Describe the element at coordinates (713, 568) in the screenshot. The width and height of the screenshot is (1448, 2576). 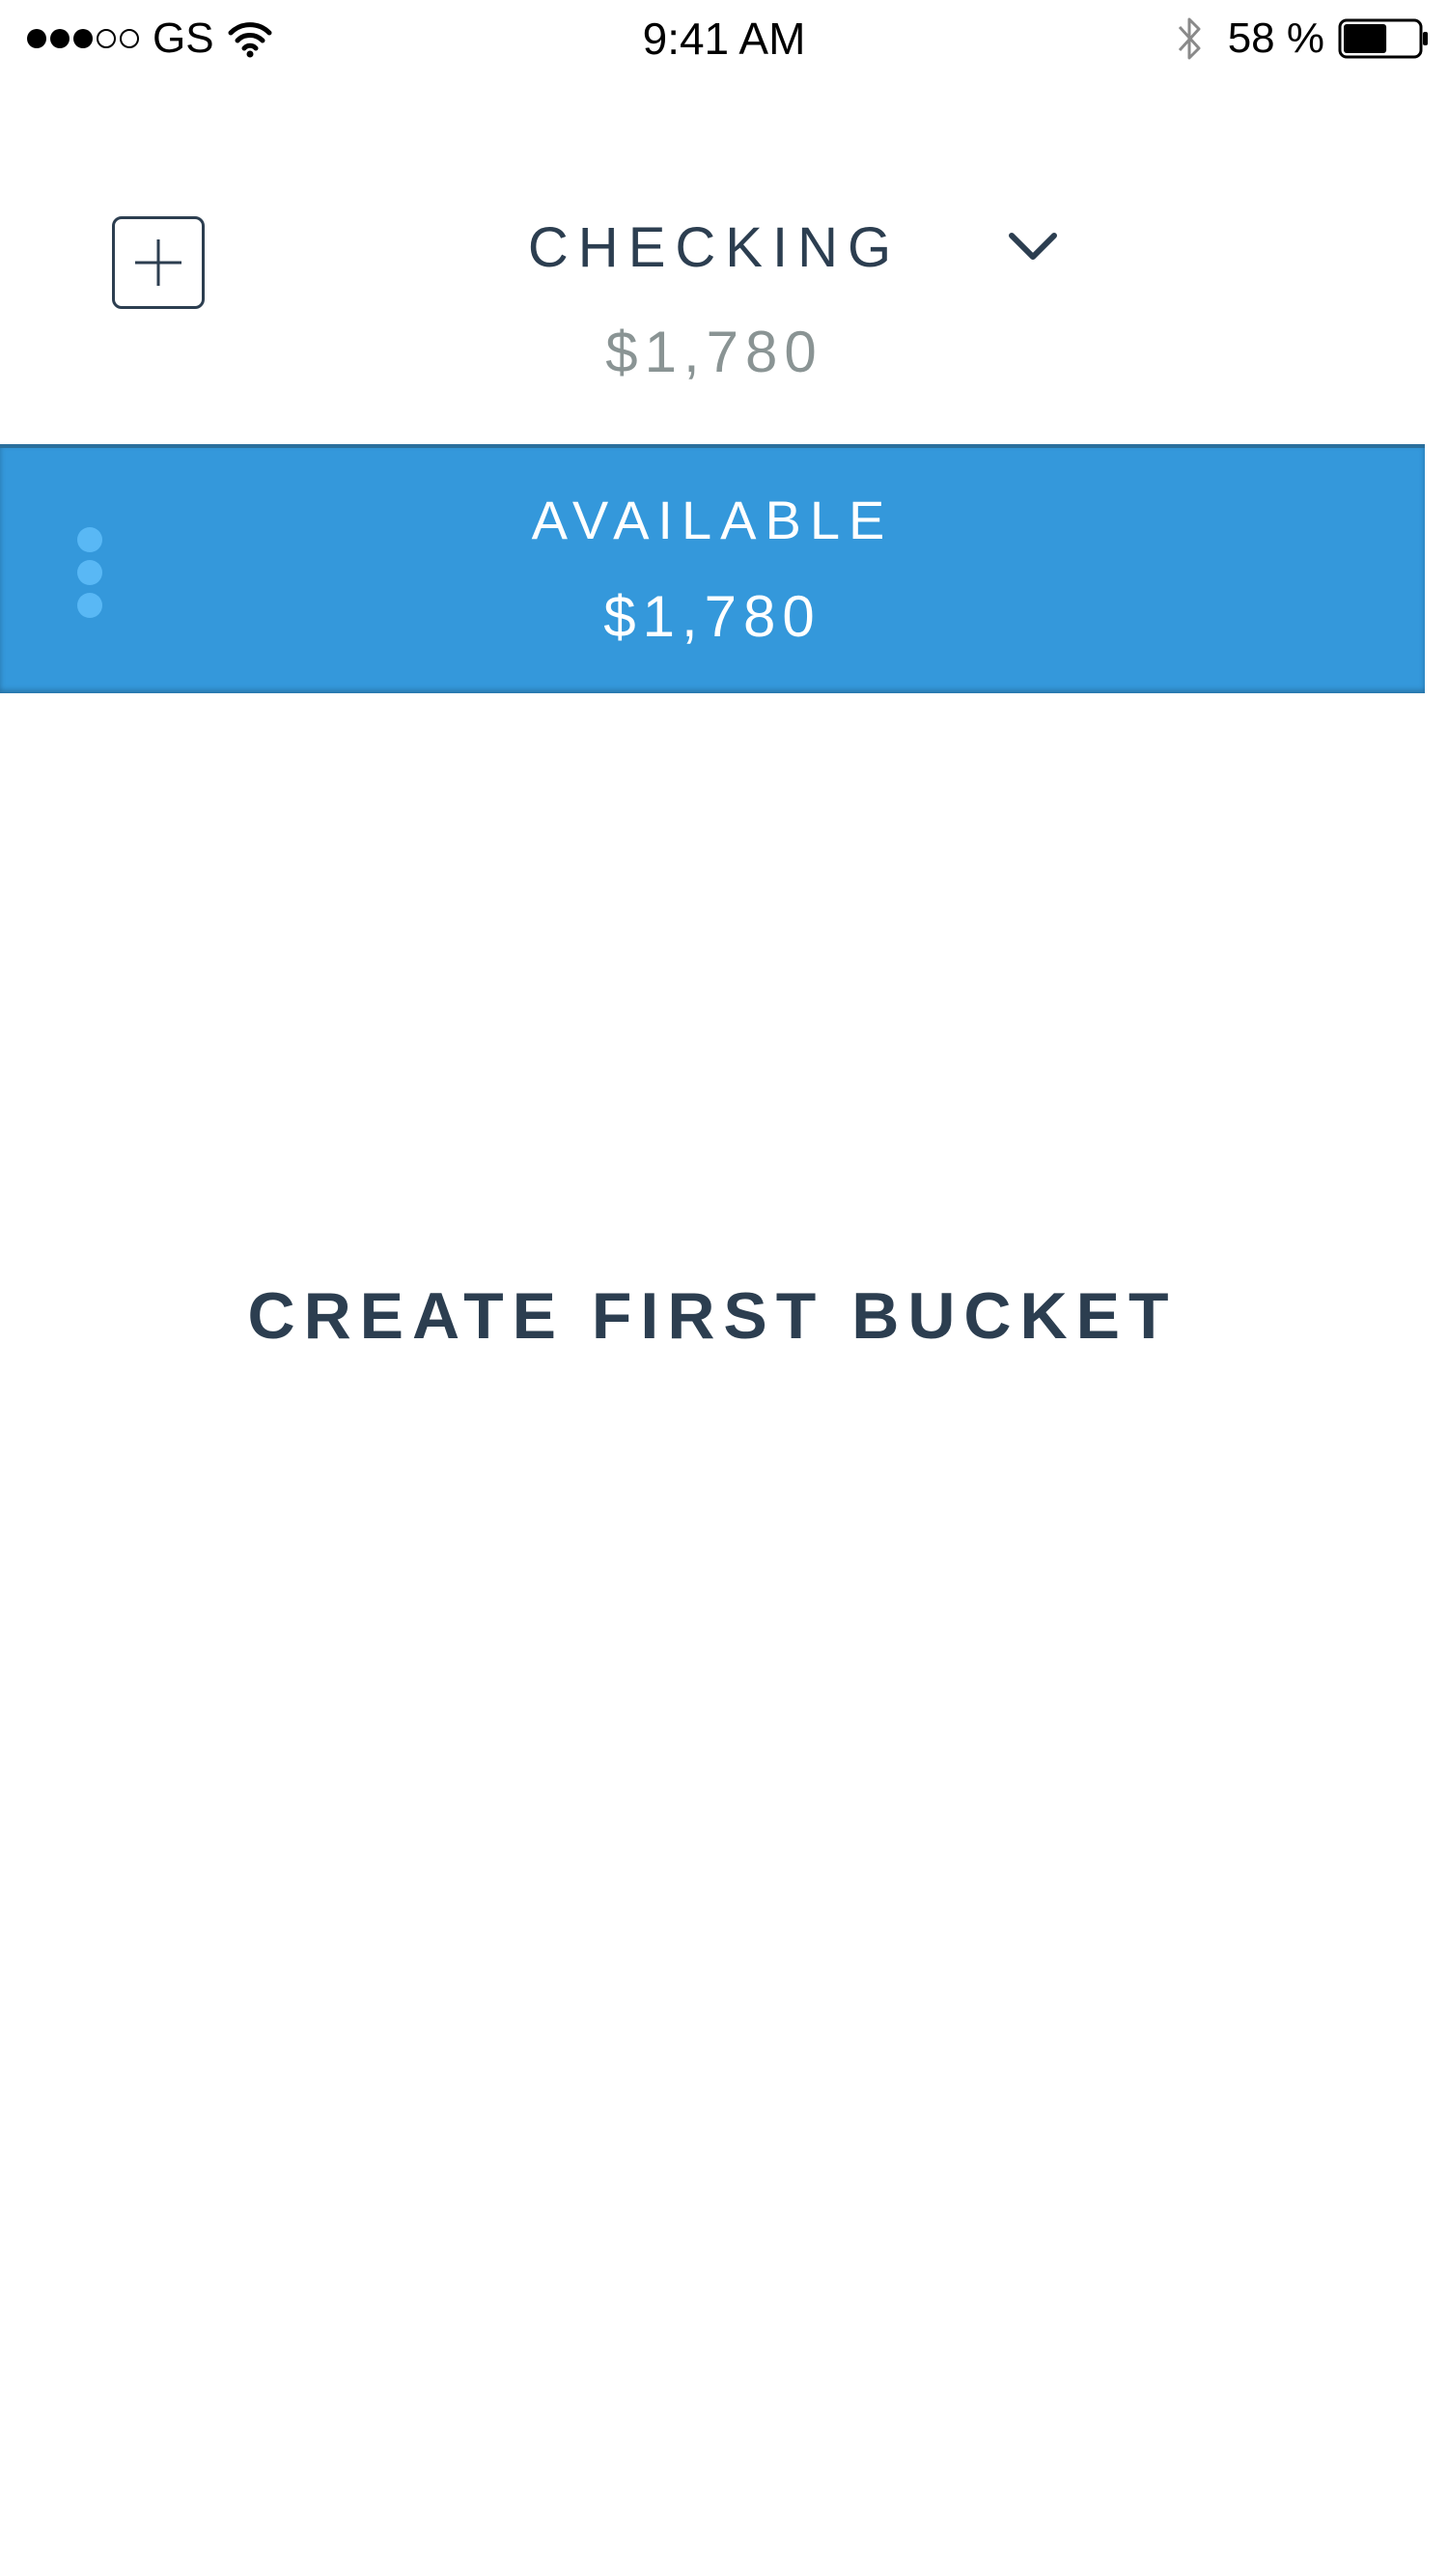
I see `available-balance-bar: AVAILABLE $1,780` at that location.